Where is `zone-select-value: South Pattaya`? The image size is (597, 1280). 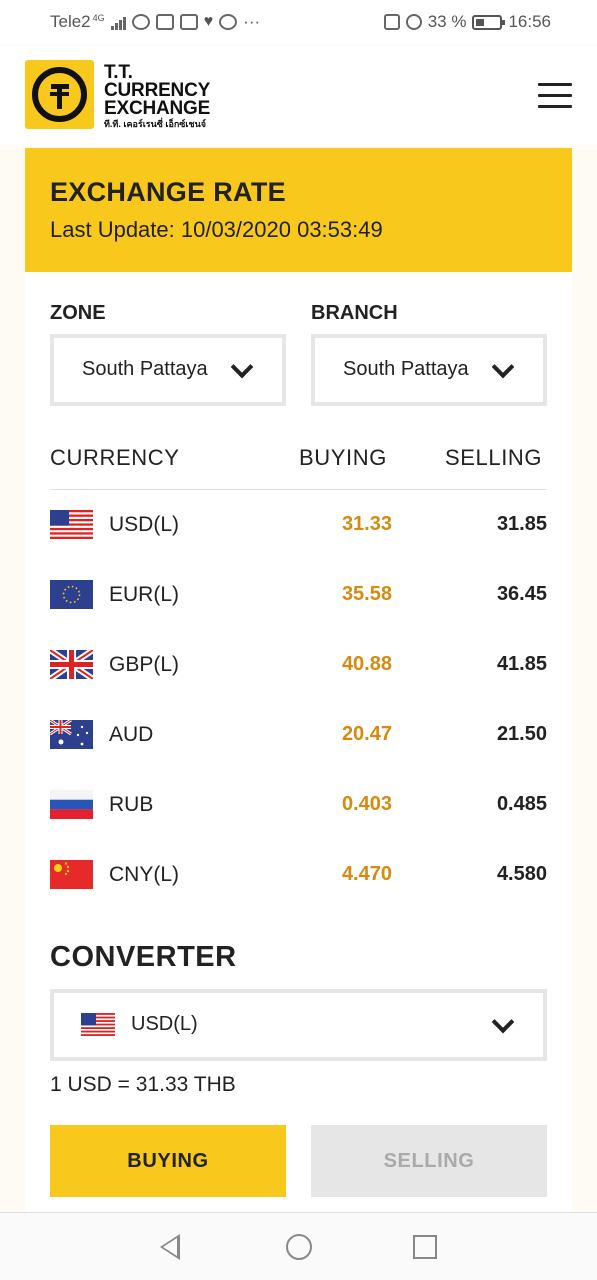
zone-select-value: South Pattaya is located at coordinates (145, 369).